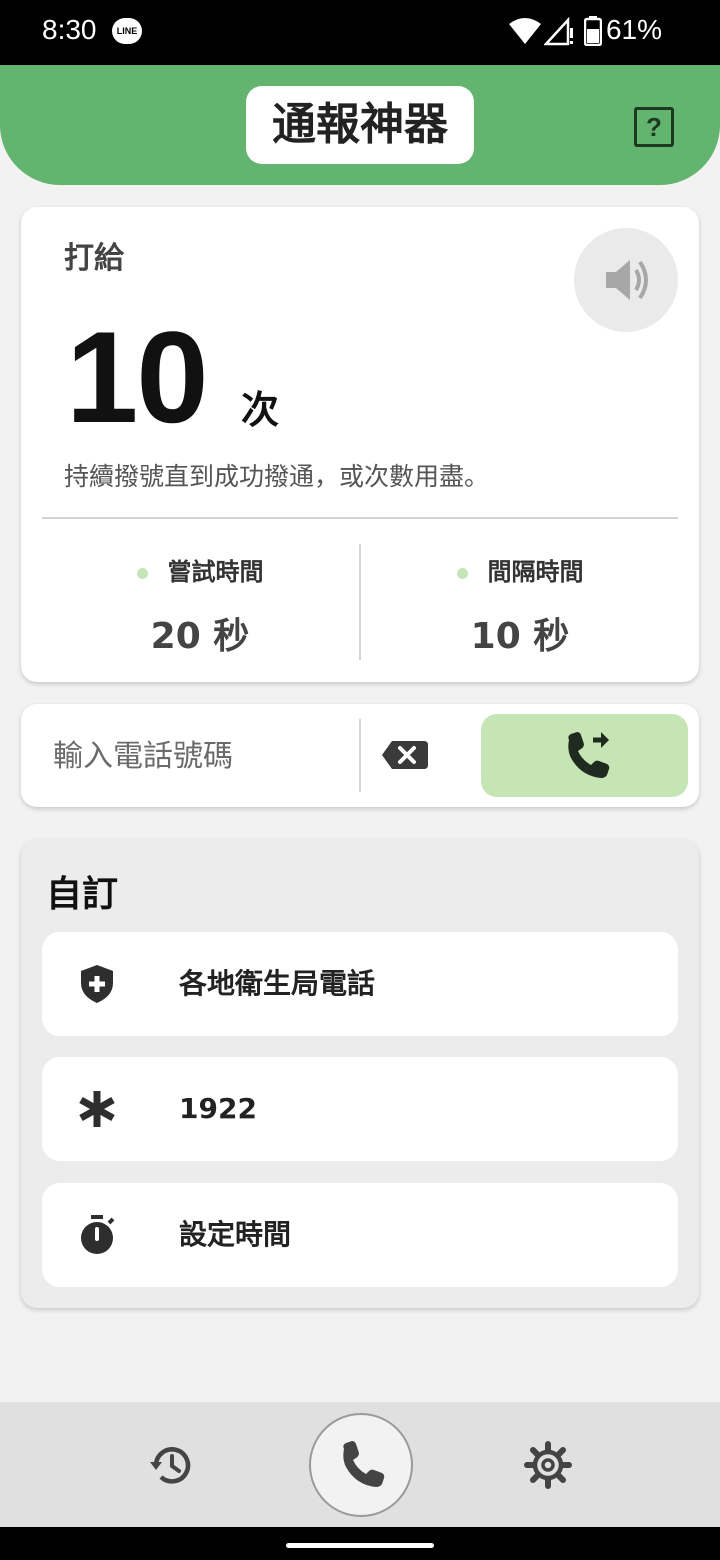 This screenshot has height=1560, width=720. Describe the element at coordinates (69, 29) in the screenshot. I see `status-time: 8:30` at that location.